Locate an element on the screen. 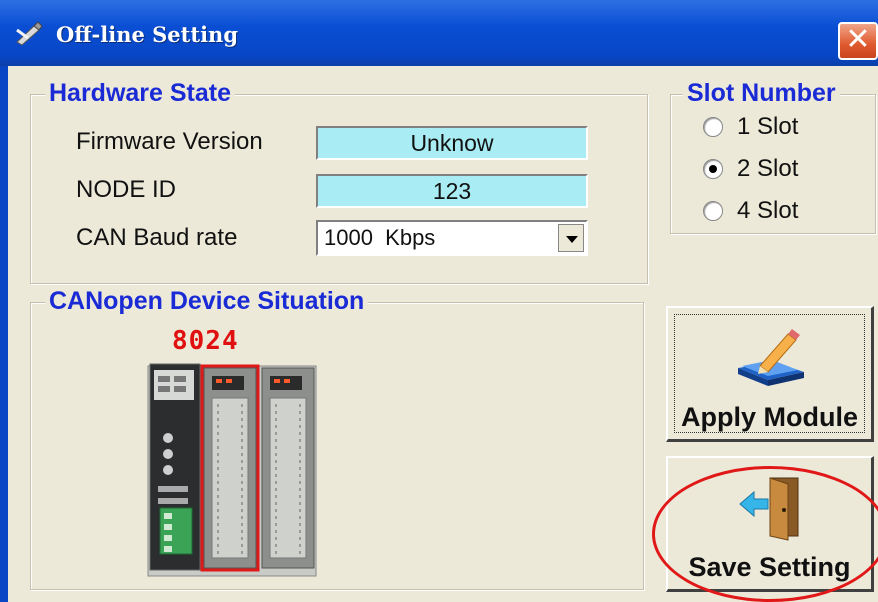  apply-module-button: Apply Module is located at coordinates (770, 374).